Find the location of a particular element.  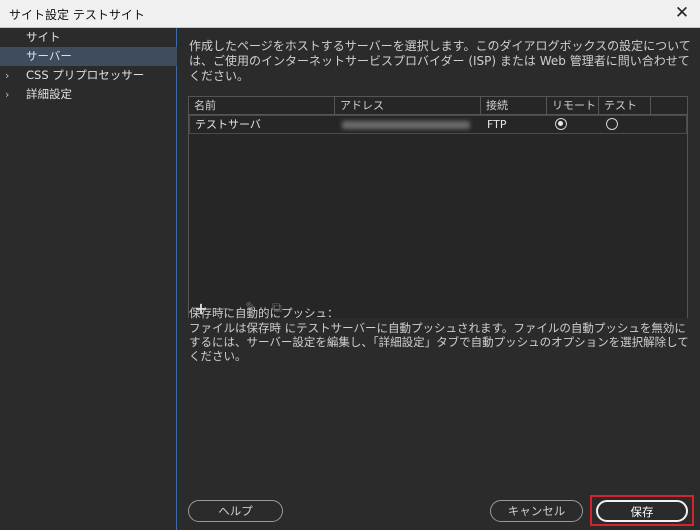

column-name: 名前 is located at coordinates (262, 106).